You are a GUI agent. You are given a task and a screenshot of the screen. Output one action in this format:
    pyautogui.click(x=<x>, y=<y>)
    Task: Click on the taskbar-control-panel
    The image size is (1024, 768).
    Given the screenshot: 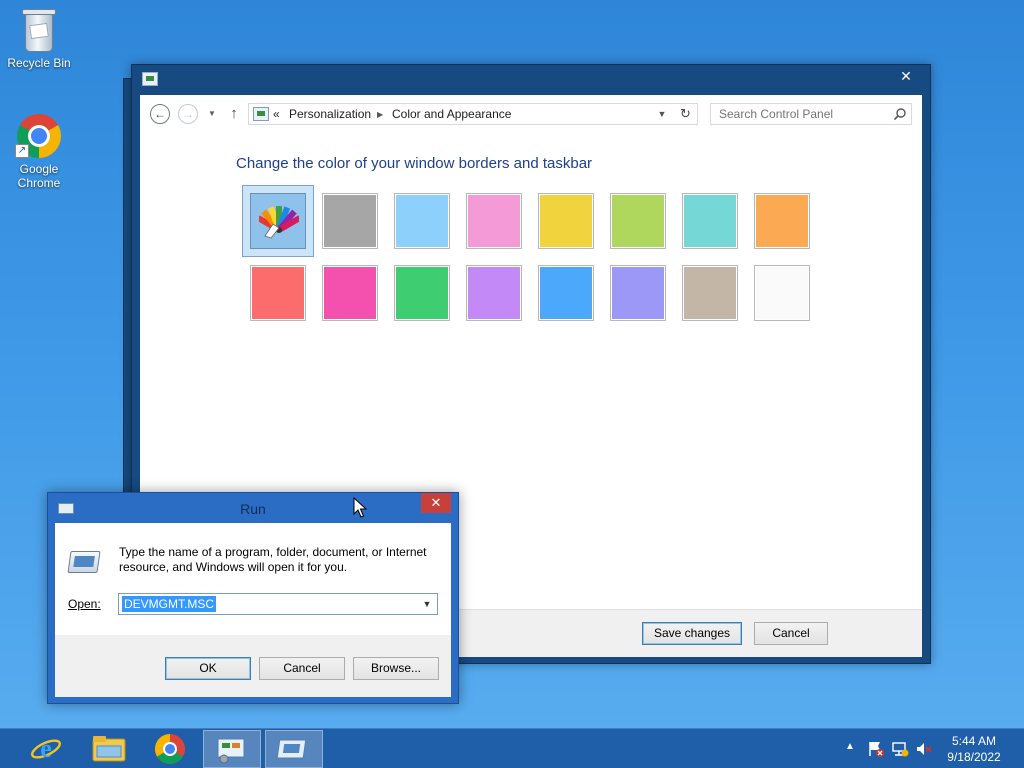 What is the action you would take?
    pyautogui.click(x=232, y=749)
    